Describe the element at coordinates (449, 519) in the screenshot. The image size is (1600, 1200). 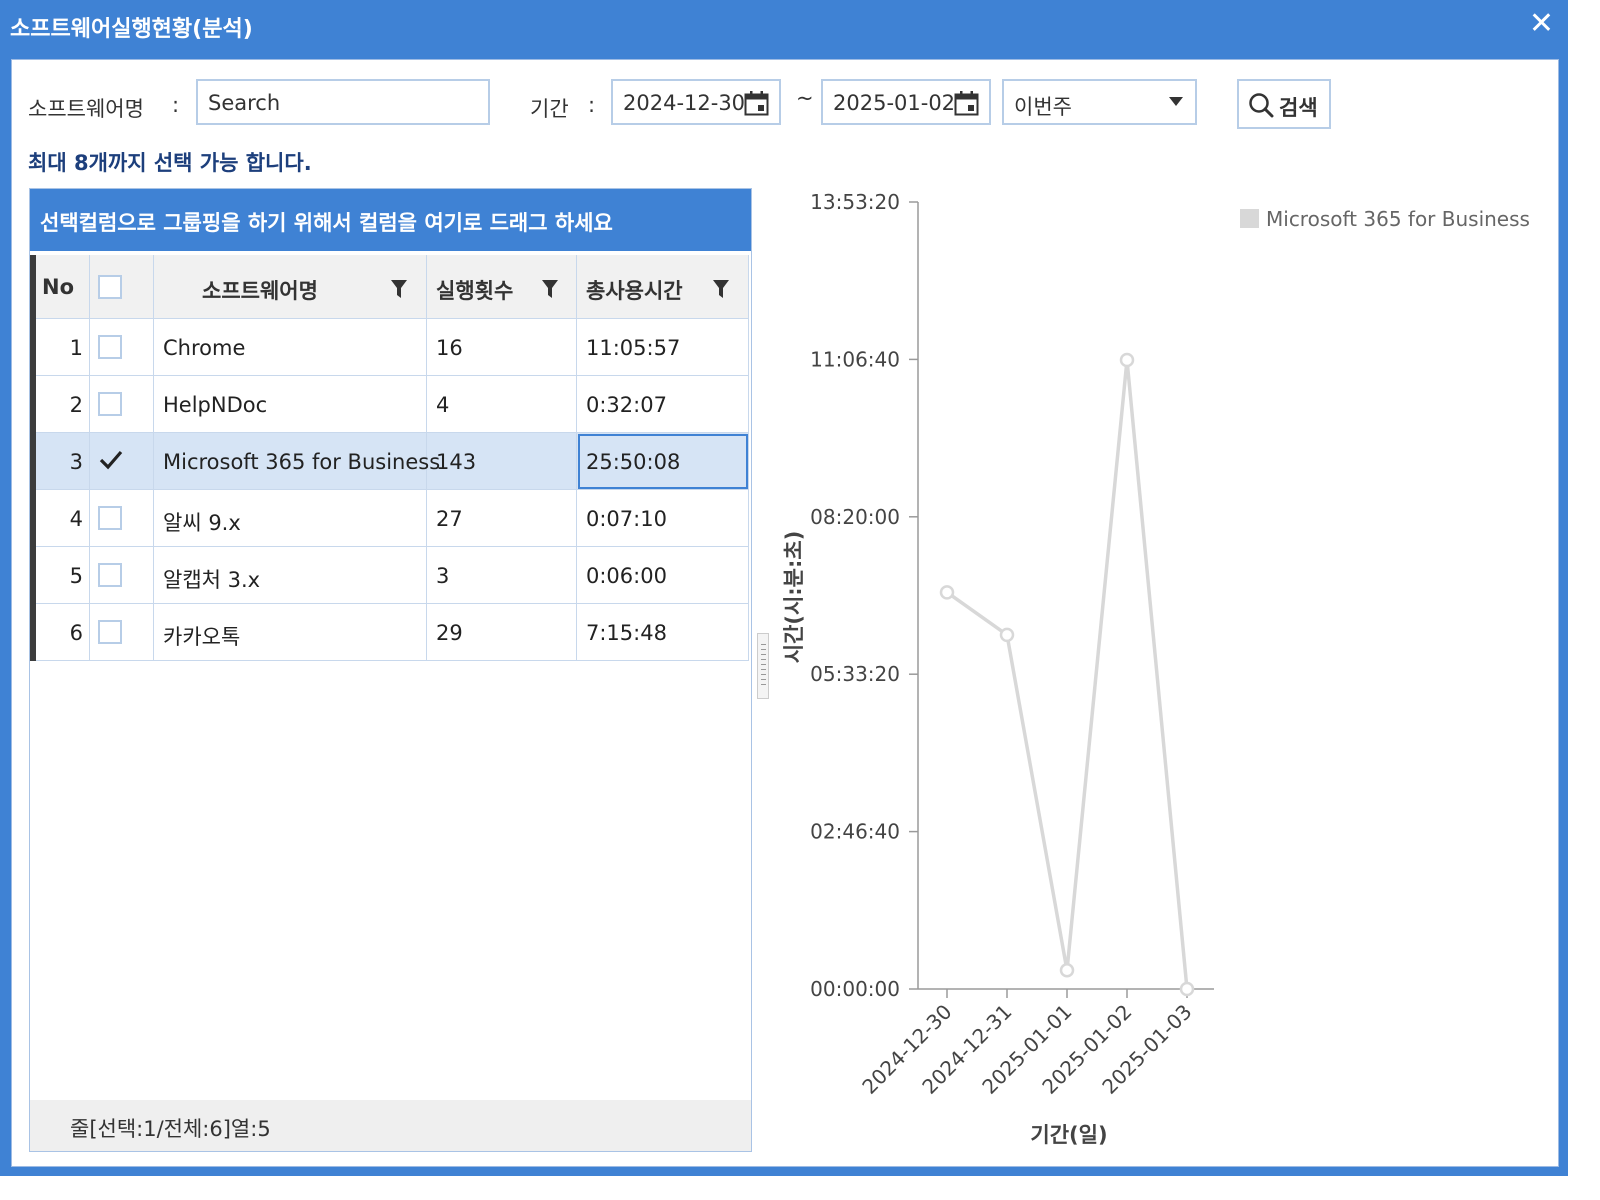
I see `run-count: 27` at that location.